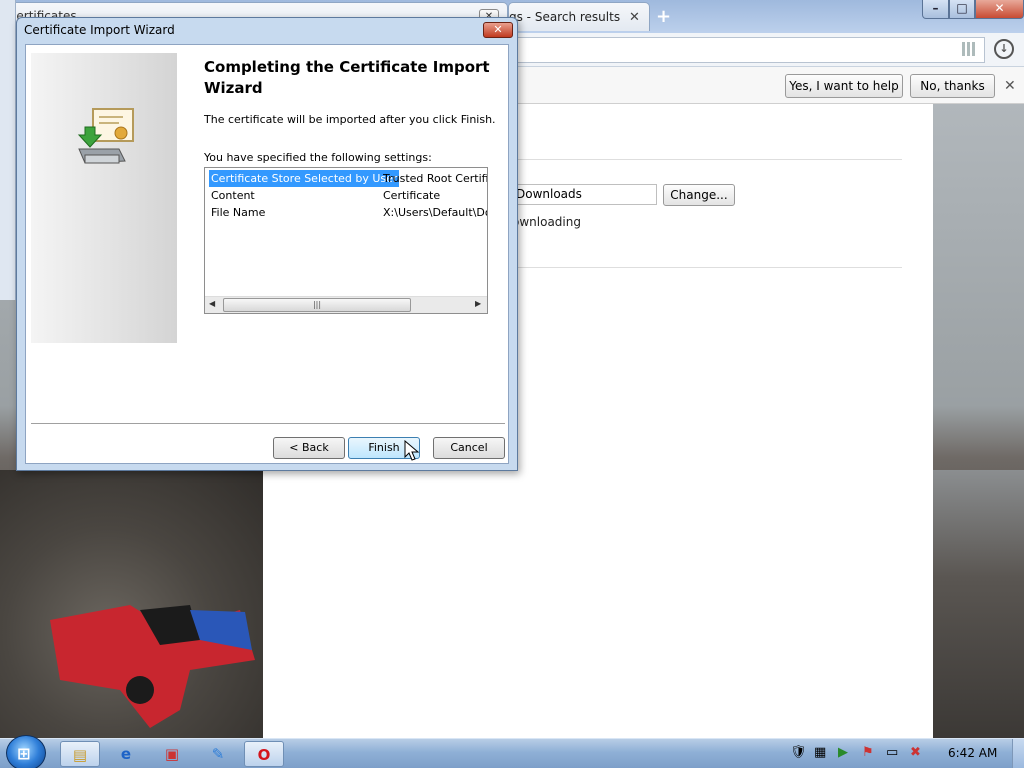 This screenshot has height=768, width=1024. Describe the element at coordinates (546, 222) in the screenshot. I see `download-setting-label: ownloading` at that location.